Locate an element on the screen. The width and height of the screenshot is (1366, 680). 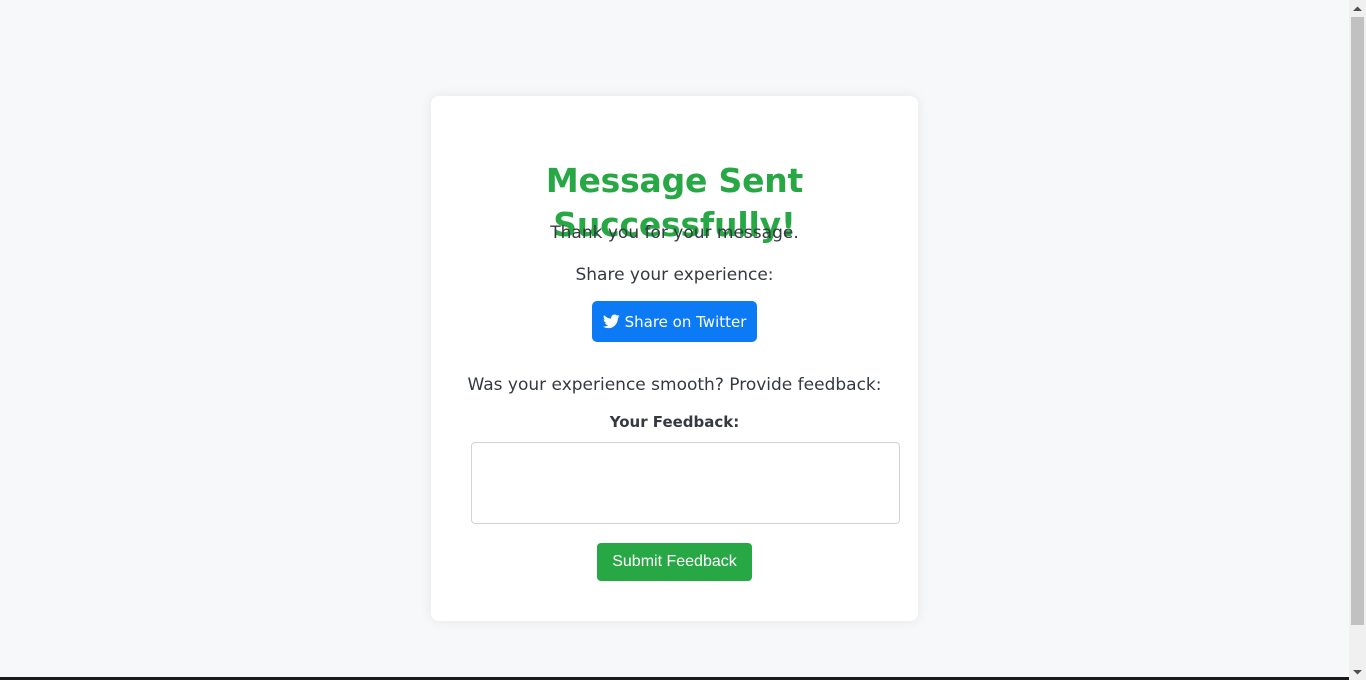
feedback-label: Your Feedback: is located at coordinates (674, 422).